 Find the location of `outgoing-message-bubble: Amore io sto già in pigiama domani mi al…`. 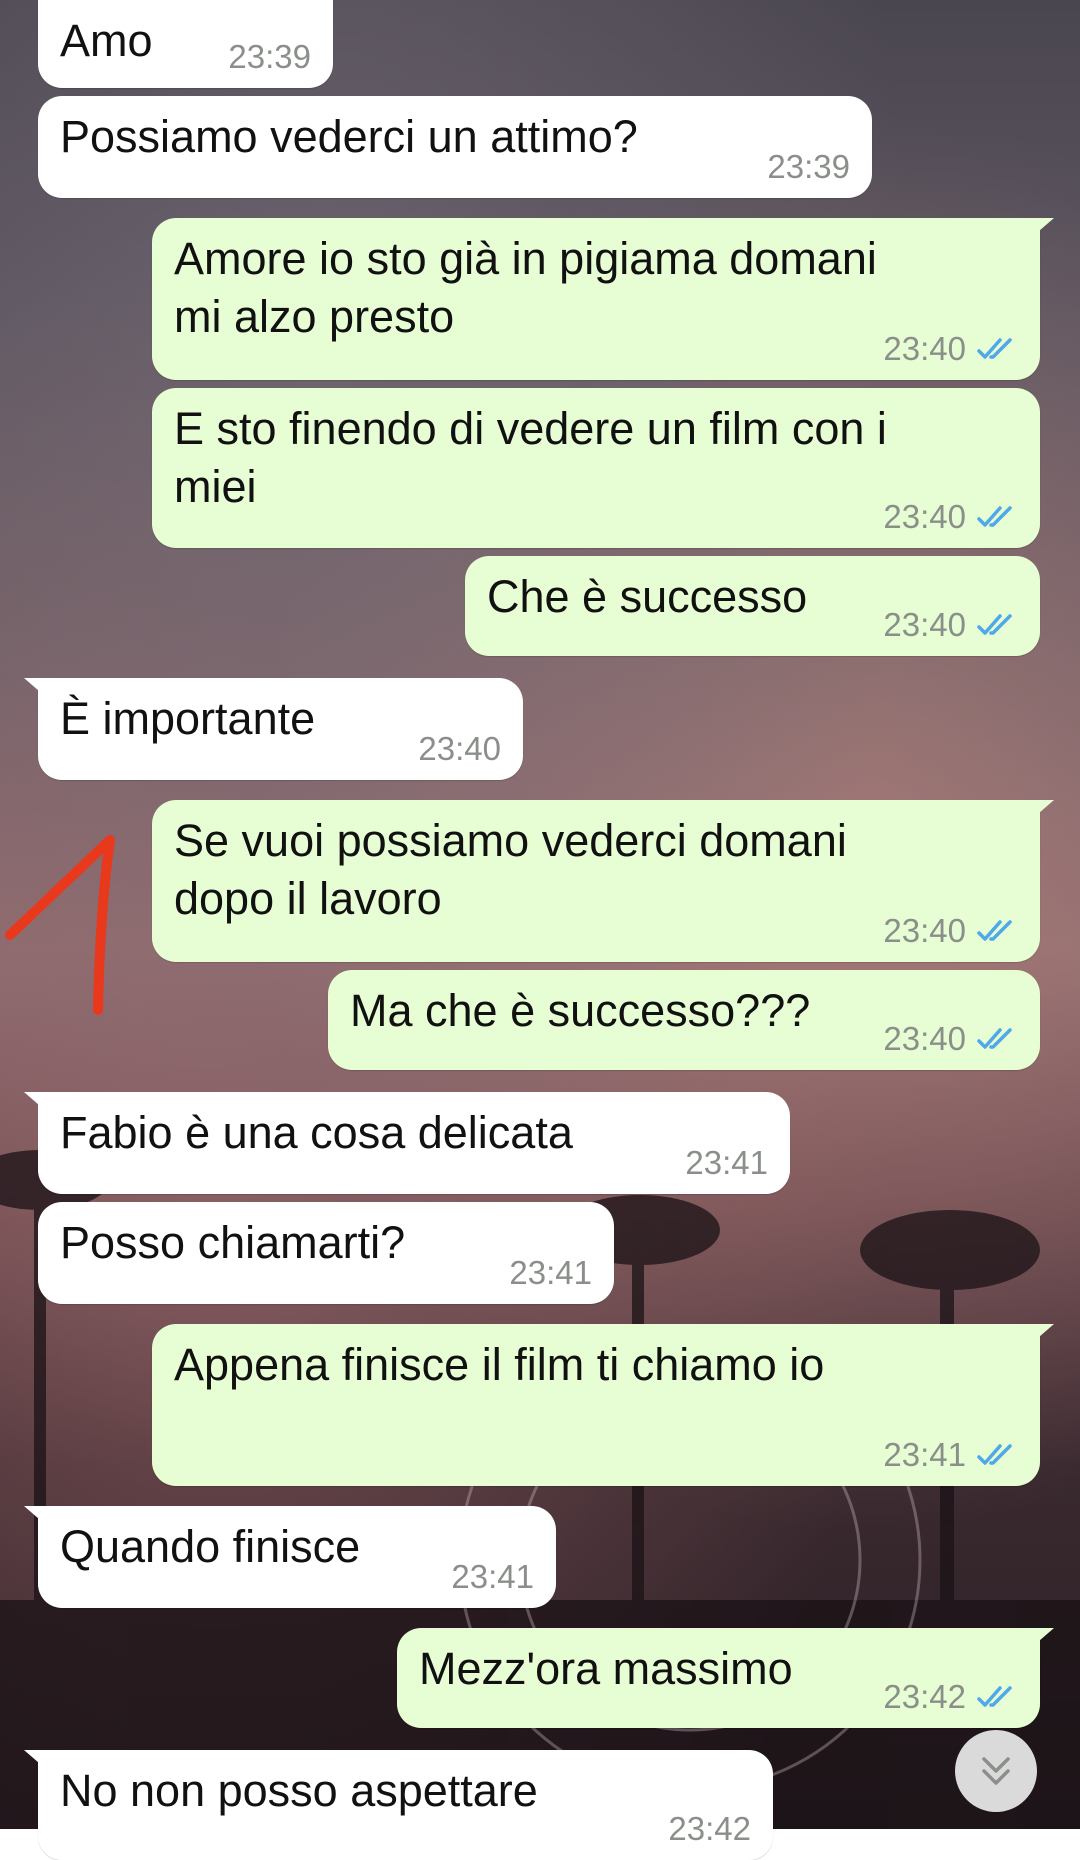

outgoing-message-bubble: Amore io sto già in pigiama domani mi al… is located at coordinates (603, 299).